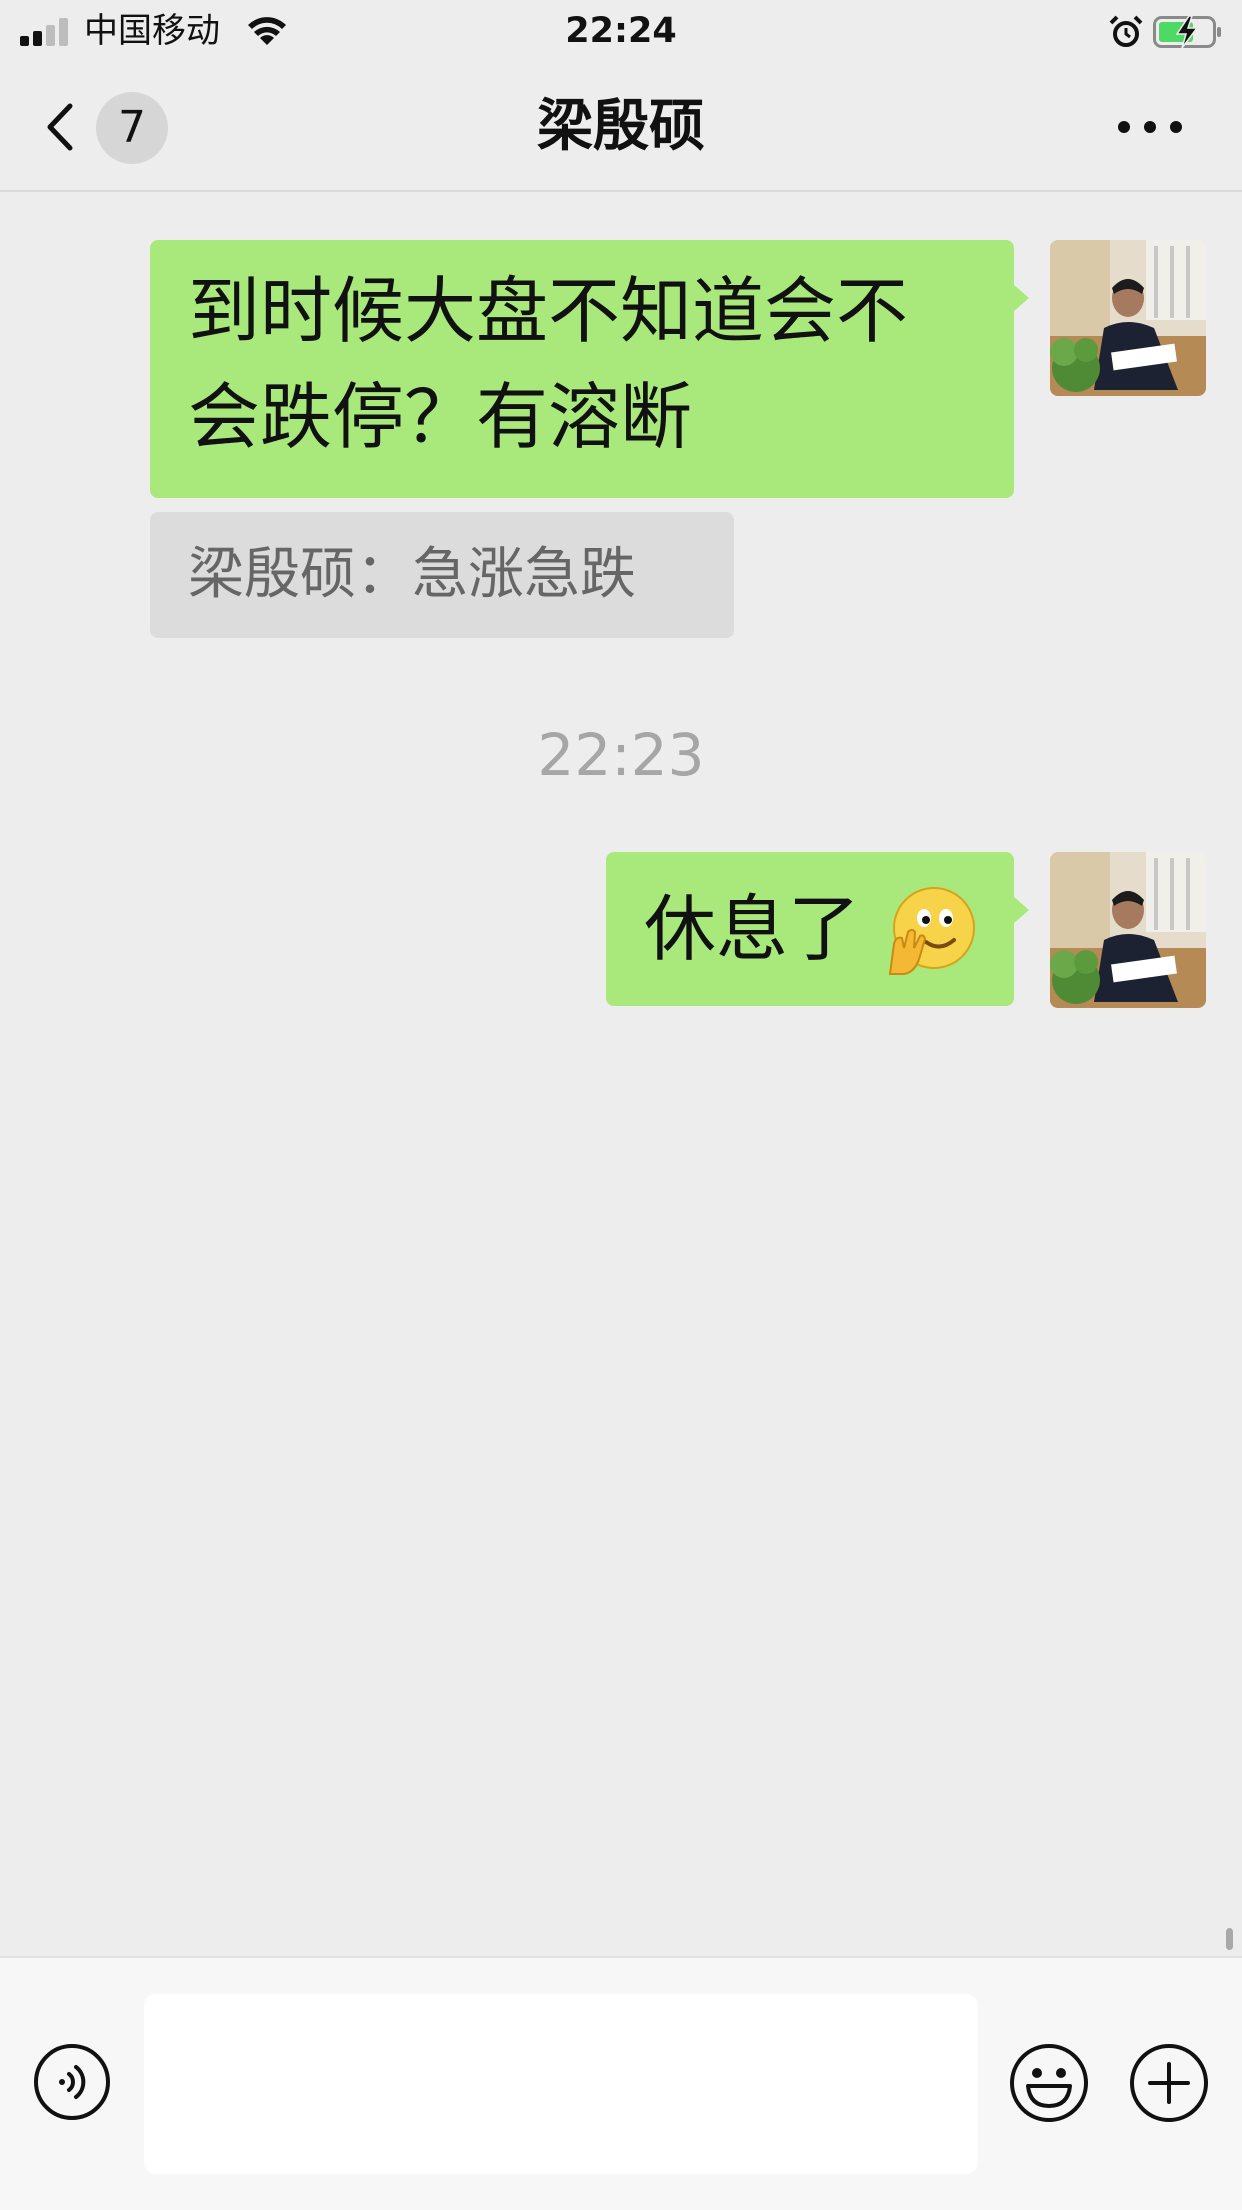 This screenshot has height=2210, width=1242. Describe the element at coordinates (412, 574) in the screenshot. I see `quoted-message-text: 梁殷硕：急涨急跌` at that location.